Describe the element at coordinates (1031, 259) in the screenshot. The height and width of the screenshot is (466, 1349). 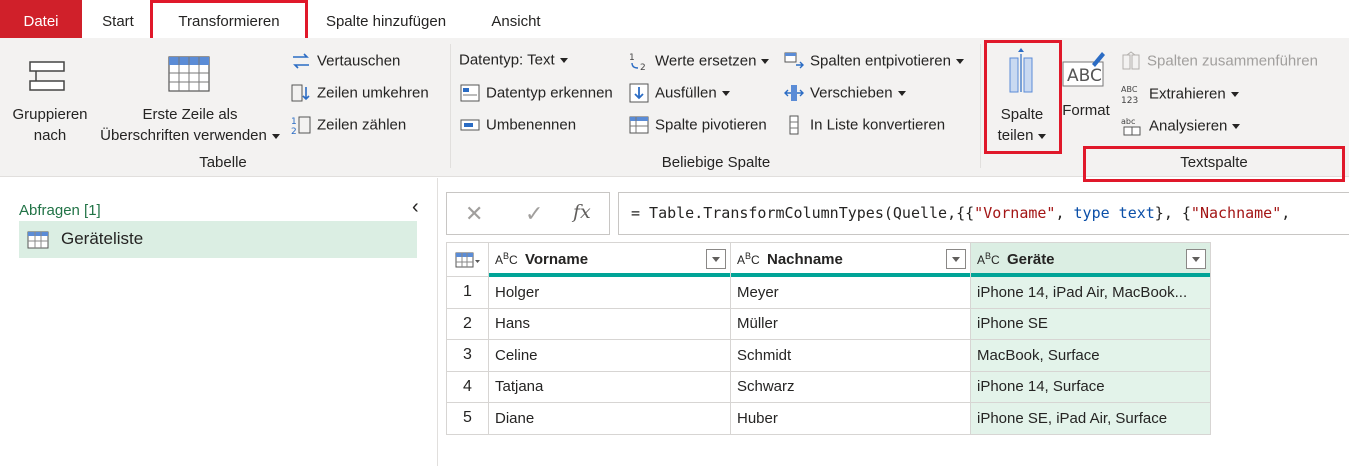
I see `column-header-label: Geräte` at that location.